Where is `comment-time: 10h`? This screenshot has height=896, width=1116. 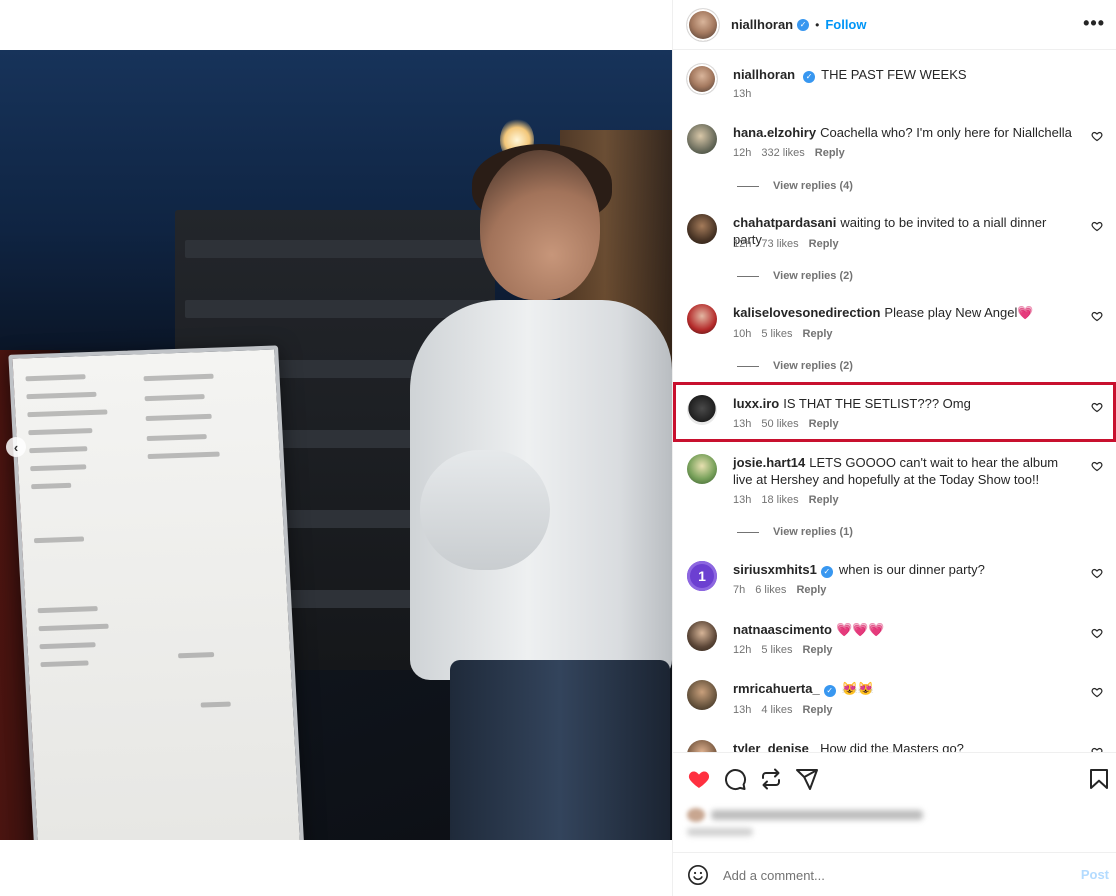 comment-time: 10h is located at coordinates (742, 334).